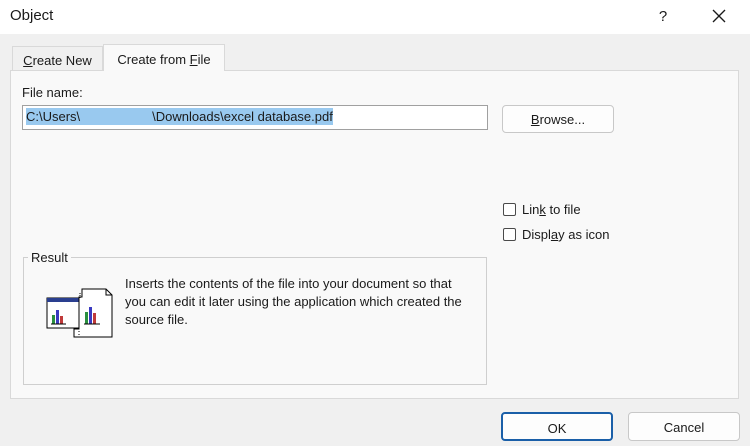 This screenshot has height=446, width=750. I want to click on title-bar: Object ?, so click(375, 17).